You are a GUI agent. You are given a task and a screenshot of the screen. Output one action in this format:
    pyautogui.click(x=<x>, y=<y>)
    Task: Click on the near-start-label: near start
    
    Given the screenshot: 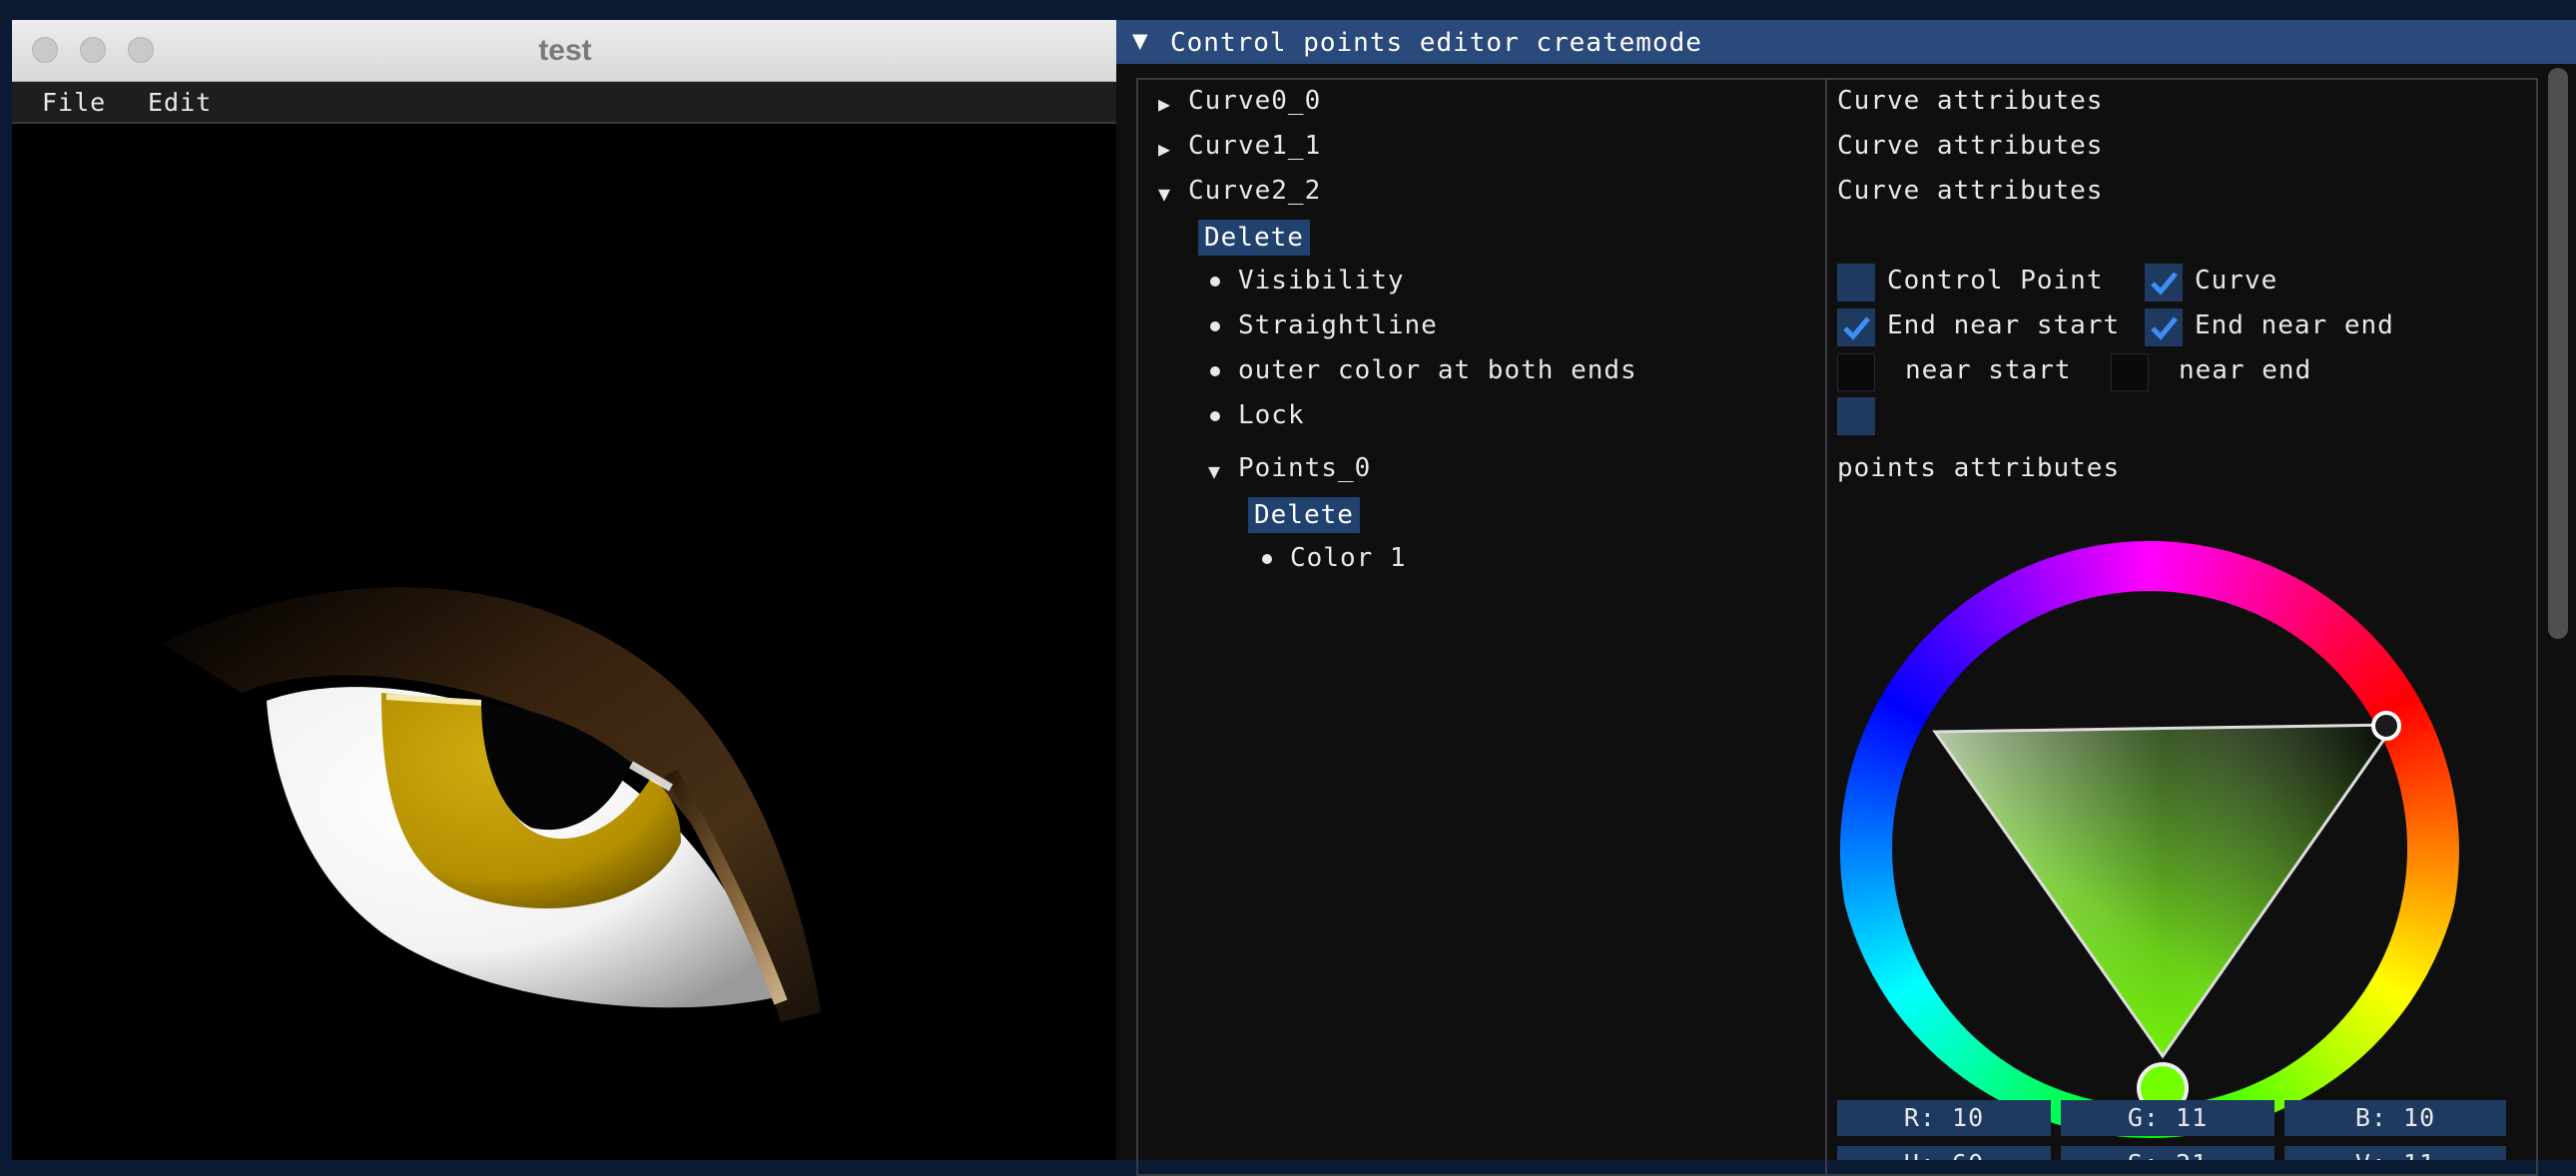 What is the action you would take?
    pyautogui.click(x=1988, y=370)
    